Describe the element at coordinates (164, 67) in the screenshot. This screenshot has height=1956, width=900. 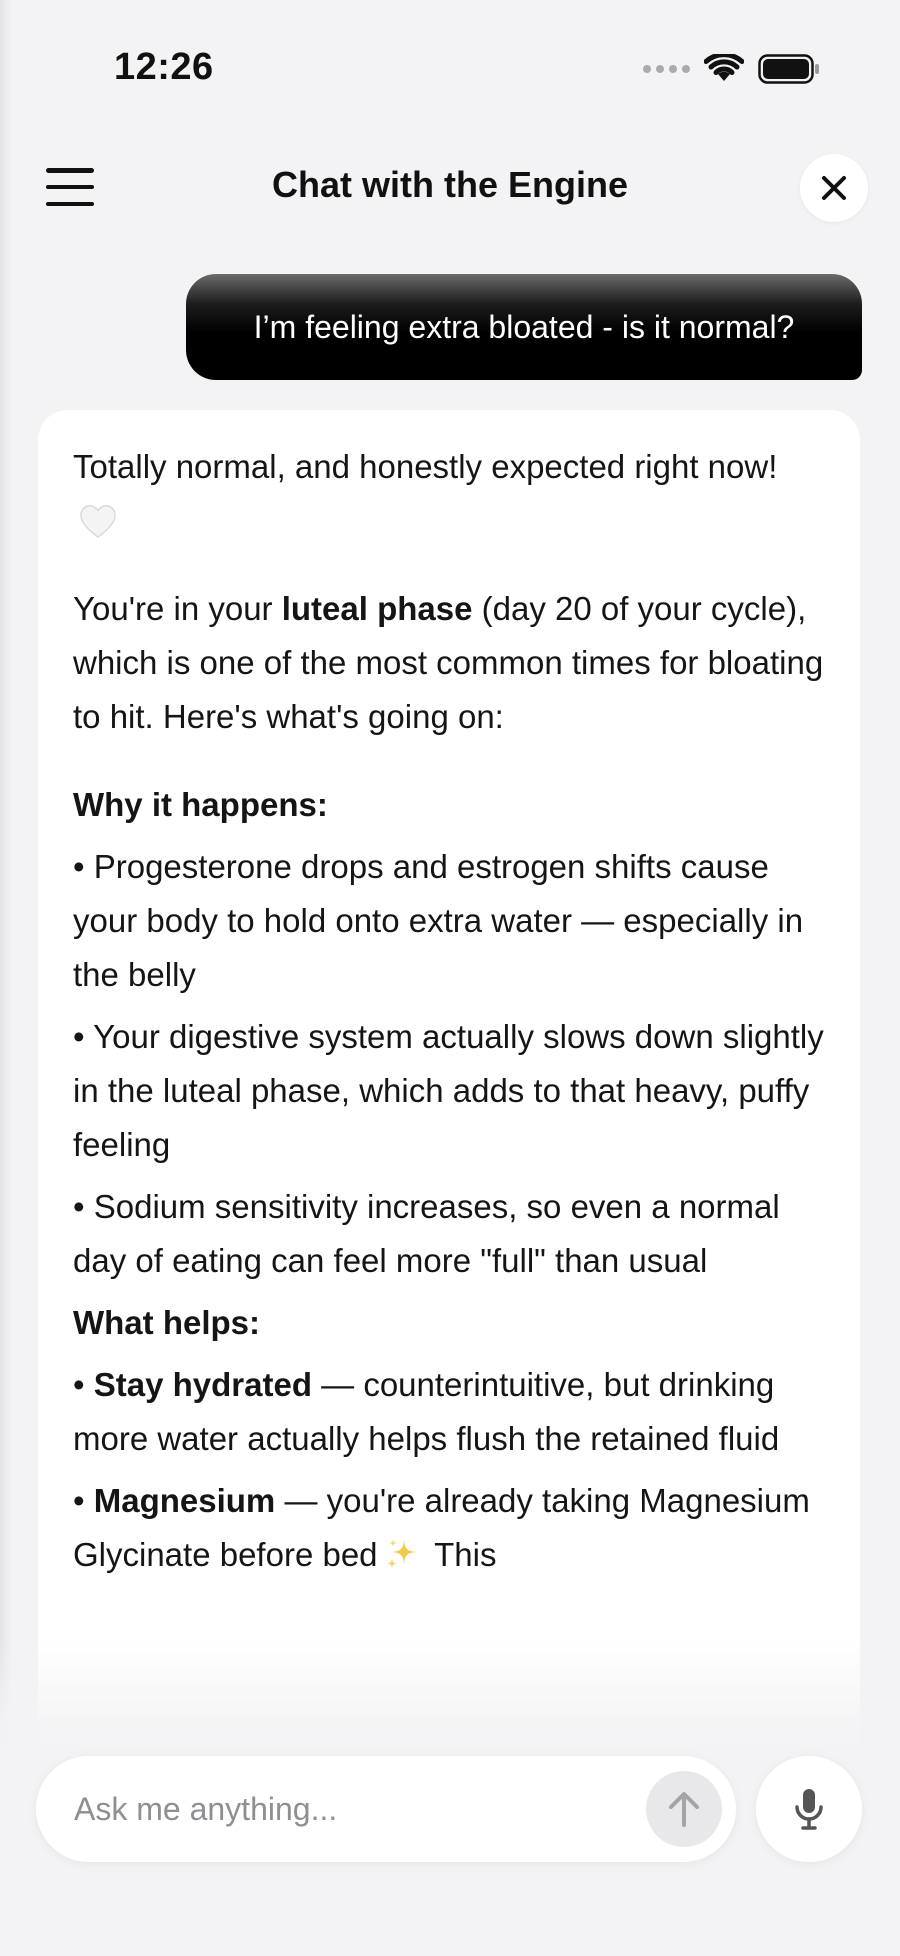
I see `status-time: 12:26` at that location.